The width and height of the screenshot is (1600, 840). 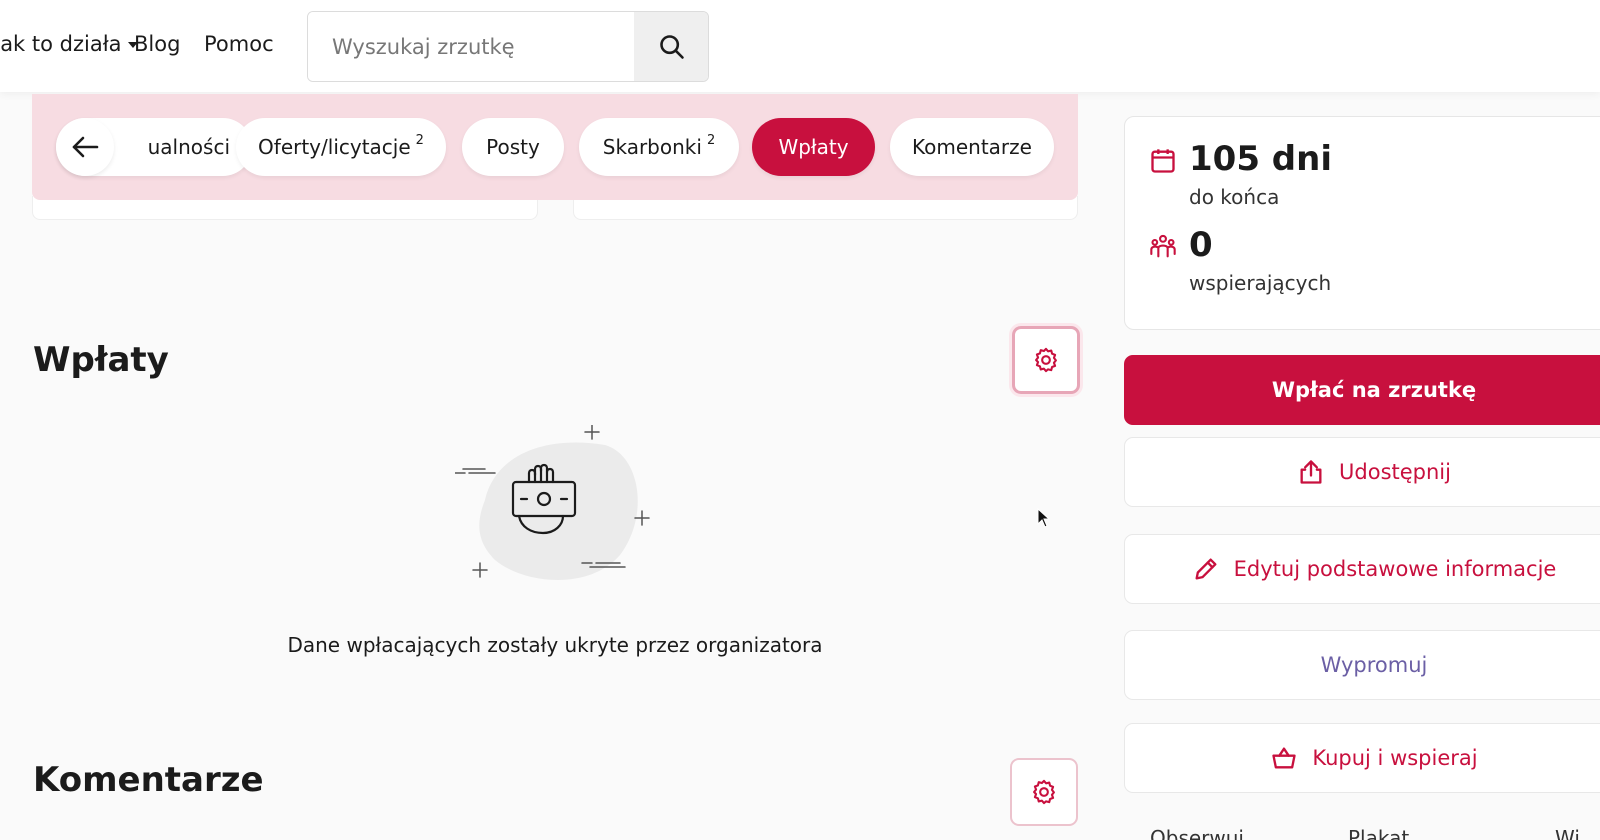 I want to click on edit-info-button-label: Edytuj podstawowe informacje, so click(x=1395, y=569).